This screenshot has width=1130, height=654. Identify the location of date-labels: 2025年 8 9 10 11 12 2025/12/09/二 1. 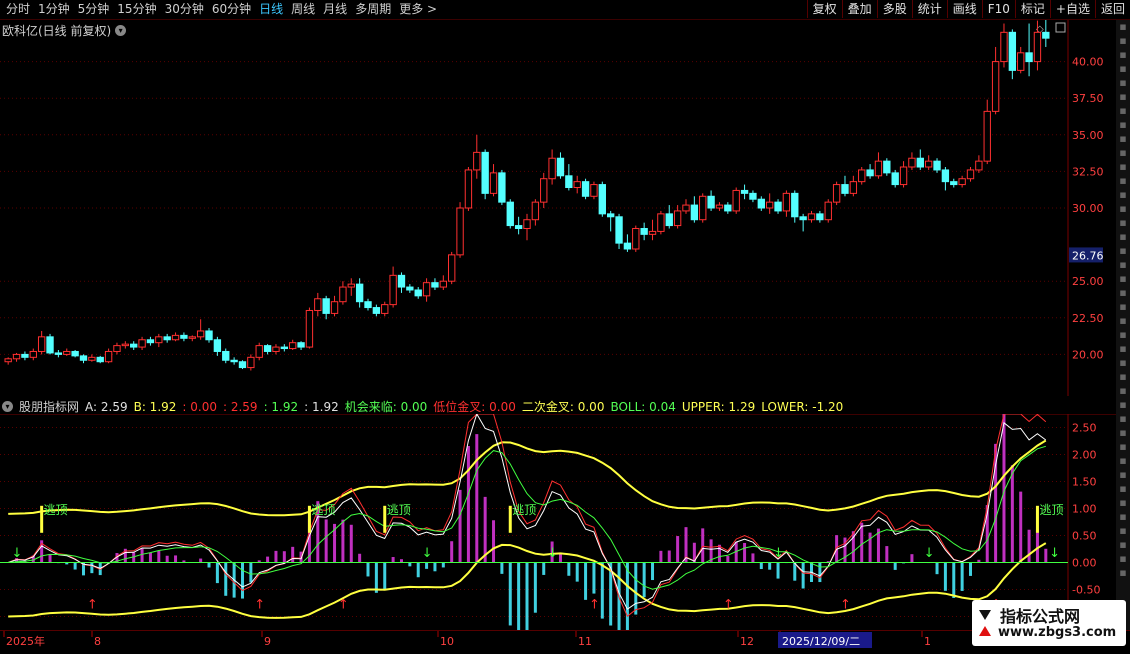
(467, 639).